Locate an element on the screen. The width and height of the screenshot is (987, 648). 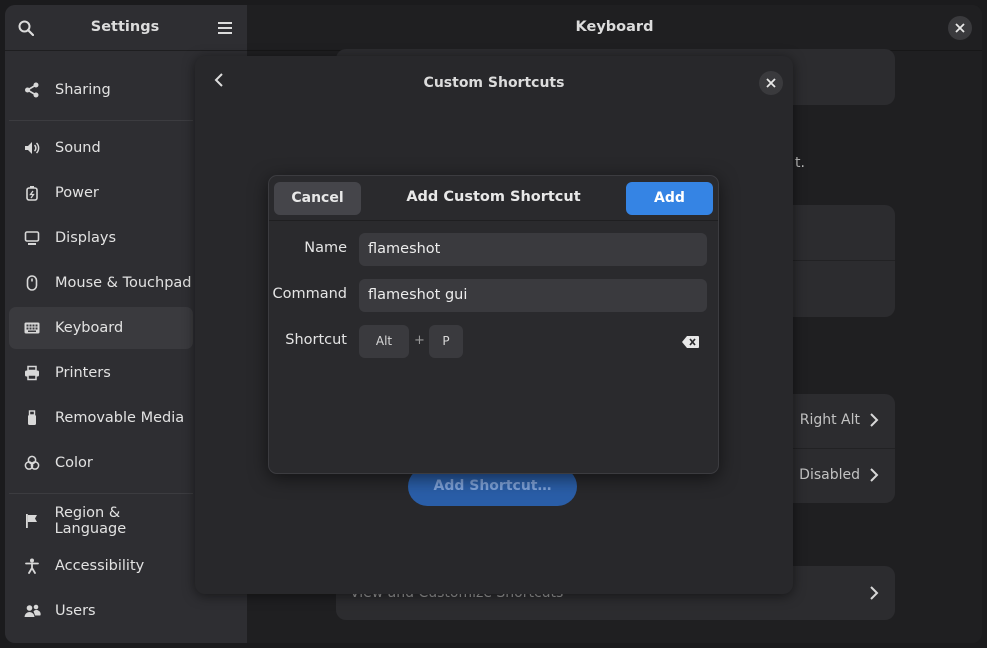
color-icon is located at coordinates (32, 463).